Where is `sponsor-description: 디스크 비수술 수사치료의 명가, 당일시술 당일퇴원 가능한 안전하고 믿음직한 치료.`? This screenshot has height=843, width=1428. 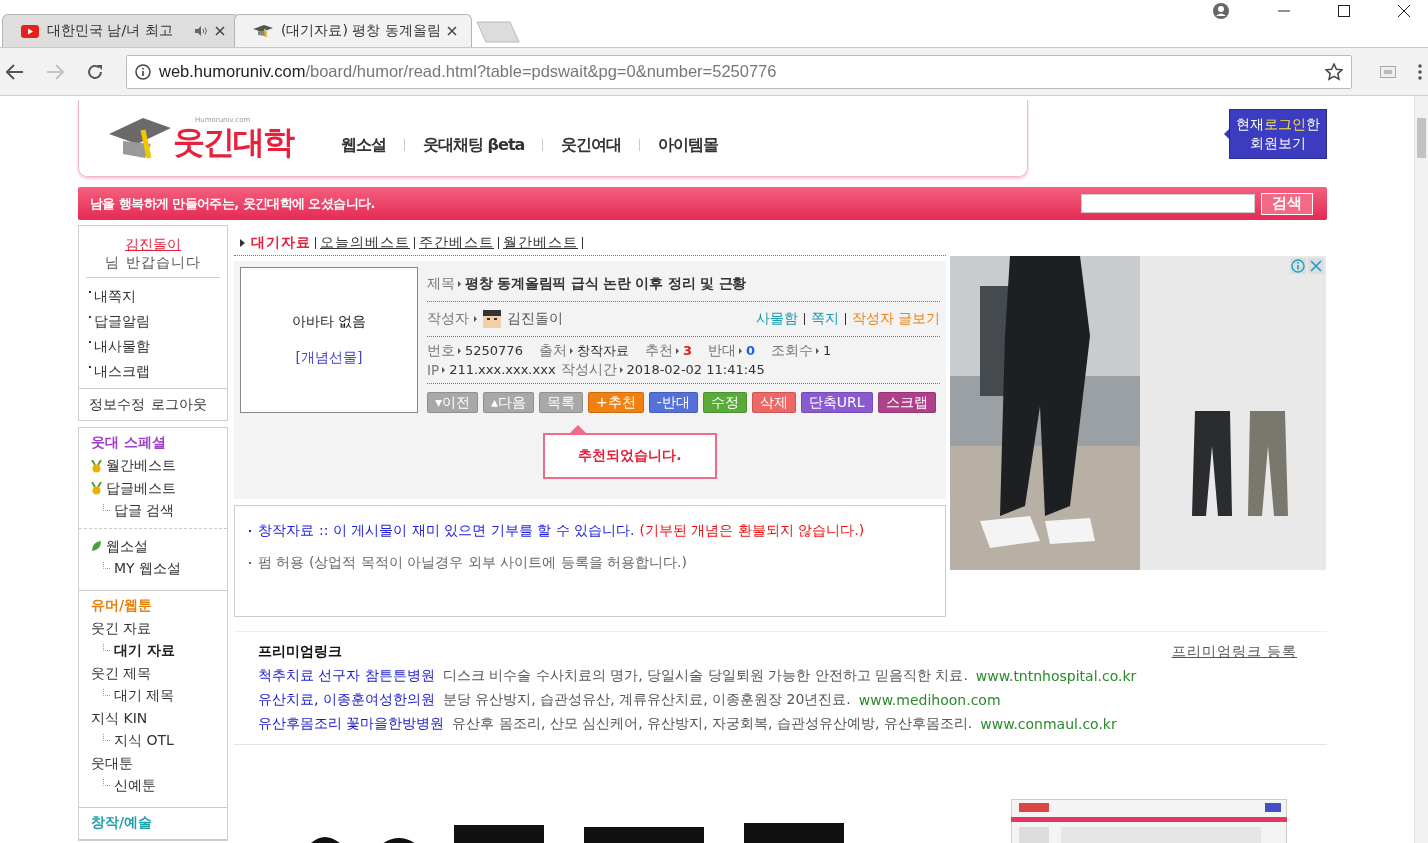
sponsor-description: 디스크 비수술 수사치료의 명가, 당일시술 당일퇴원 가능한 안전하고 믿음직한 치료. is located at coordinates (705, 676).